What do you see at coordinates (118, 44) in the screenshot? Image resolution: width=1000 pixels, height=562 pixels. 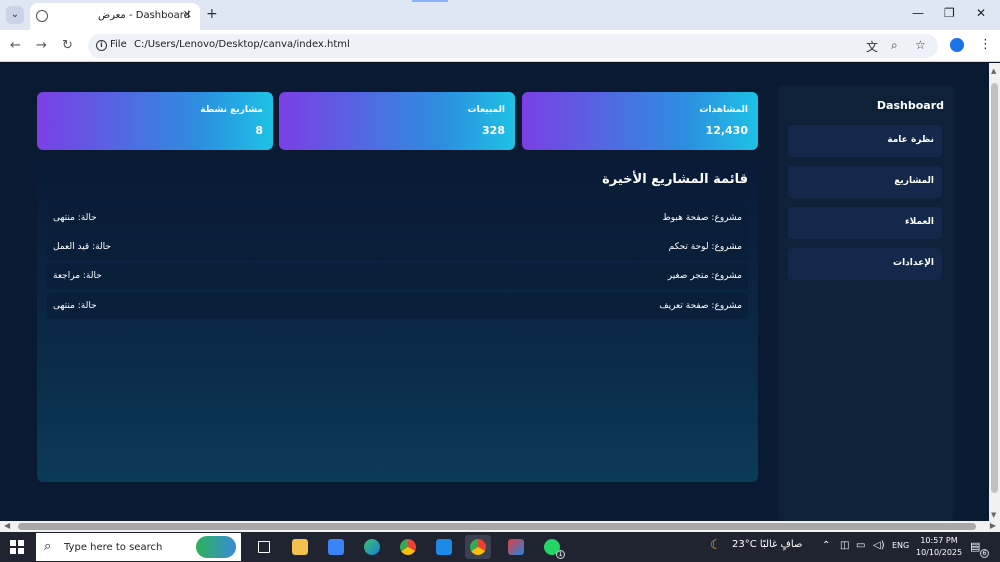 I see `address-scheme-label: File` at bounding box center [118, 44].